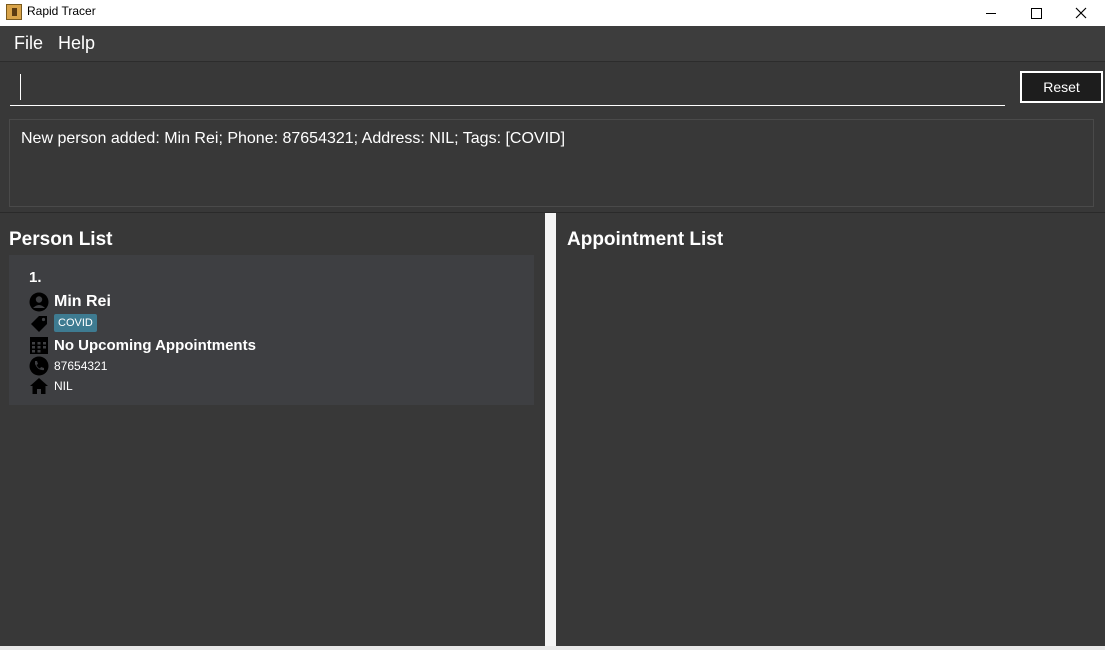 The width and height of the screenshot is (1105, 650). Describe the element at coordinates (61, 239) in the screenshot. I see `person-list-title: Person List` at that location.